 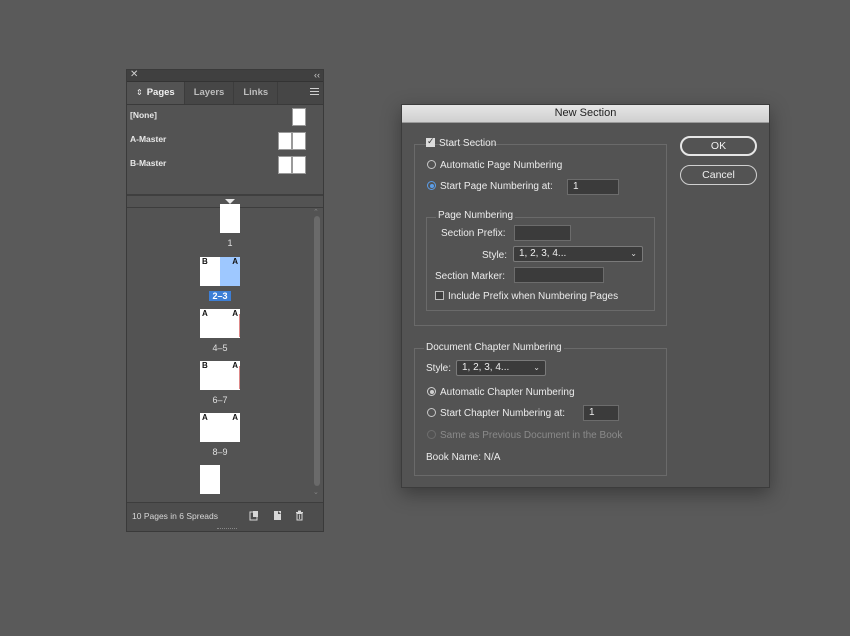 I want to click on master-none-thumbnail, so click(x=299, y=117).